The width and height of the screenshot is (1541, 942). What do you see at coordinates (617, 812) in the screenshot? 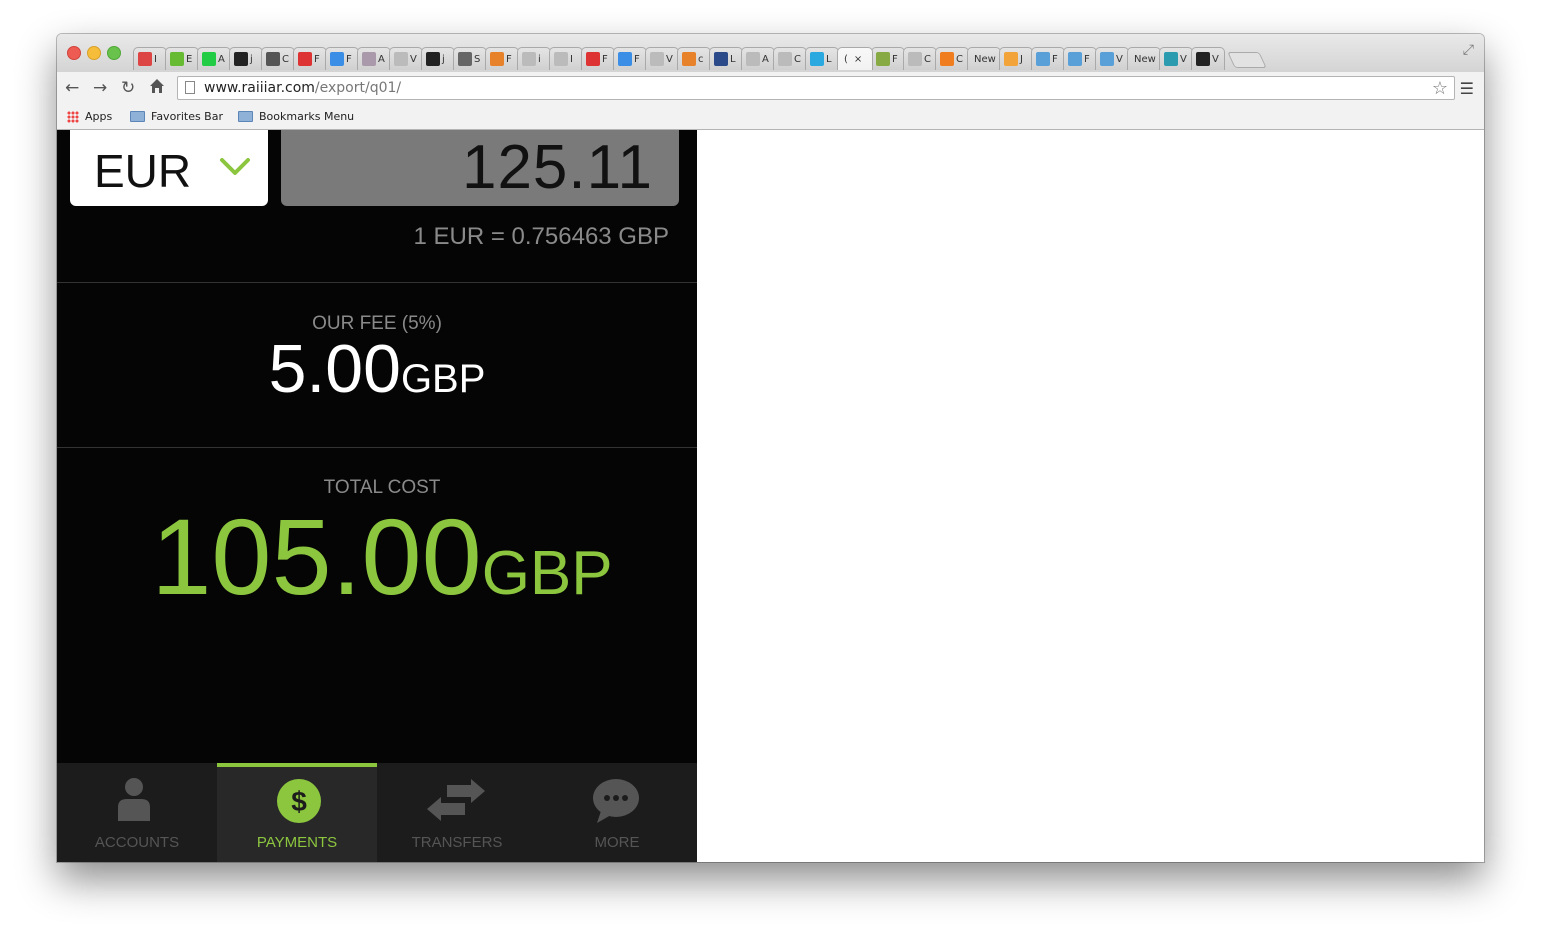
I see `nav-more: MORE` at bounding box center [617, 812].